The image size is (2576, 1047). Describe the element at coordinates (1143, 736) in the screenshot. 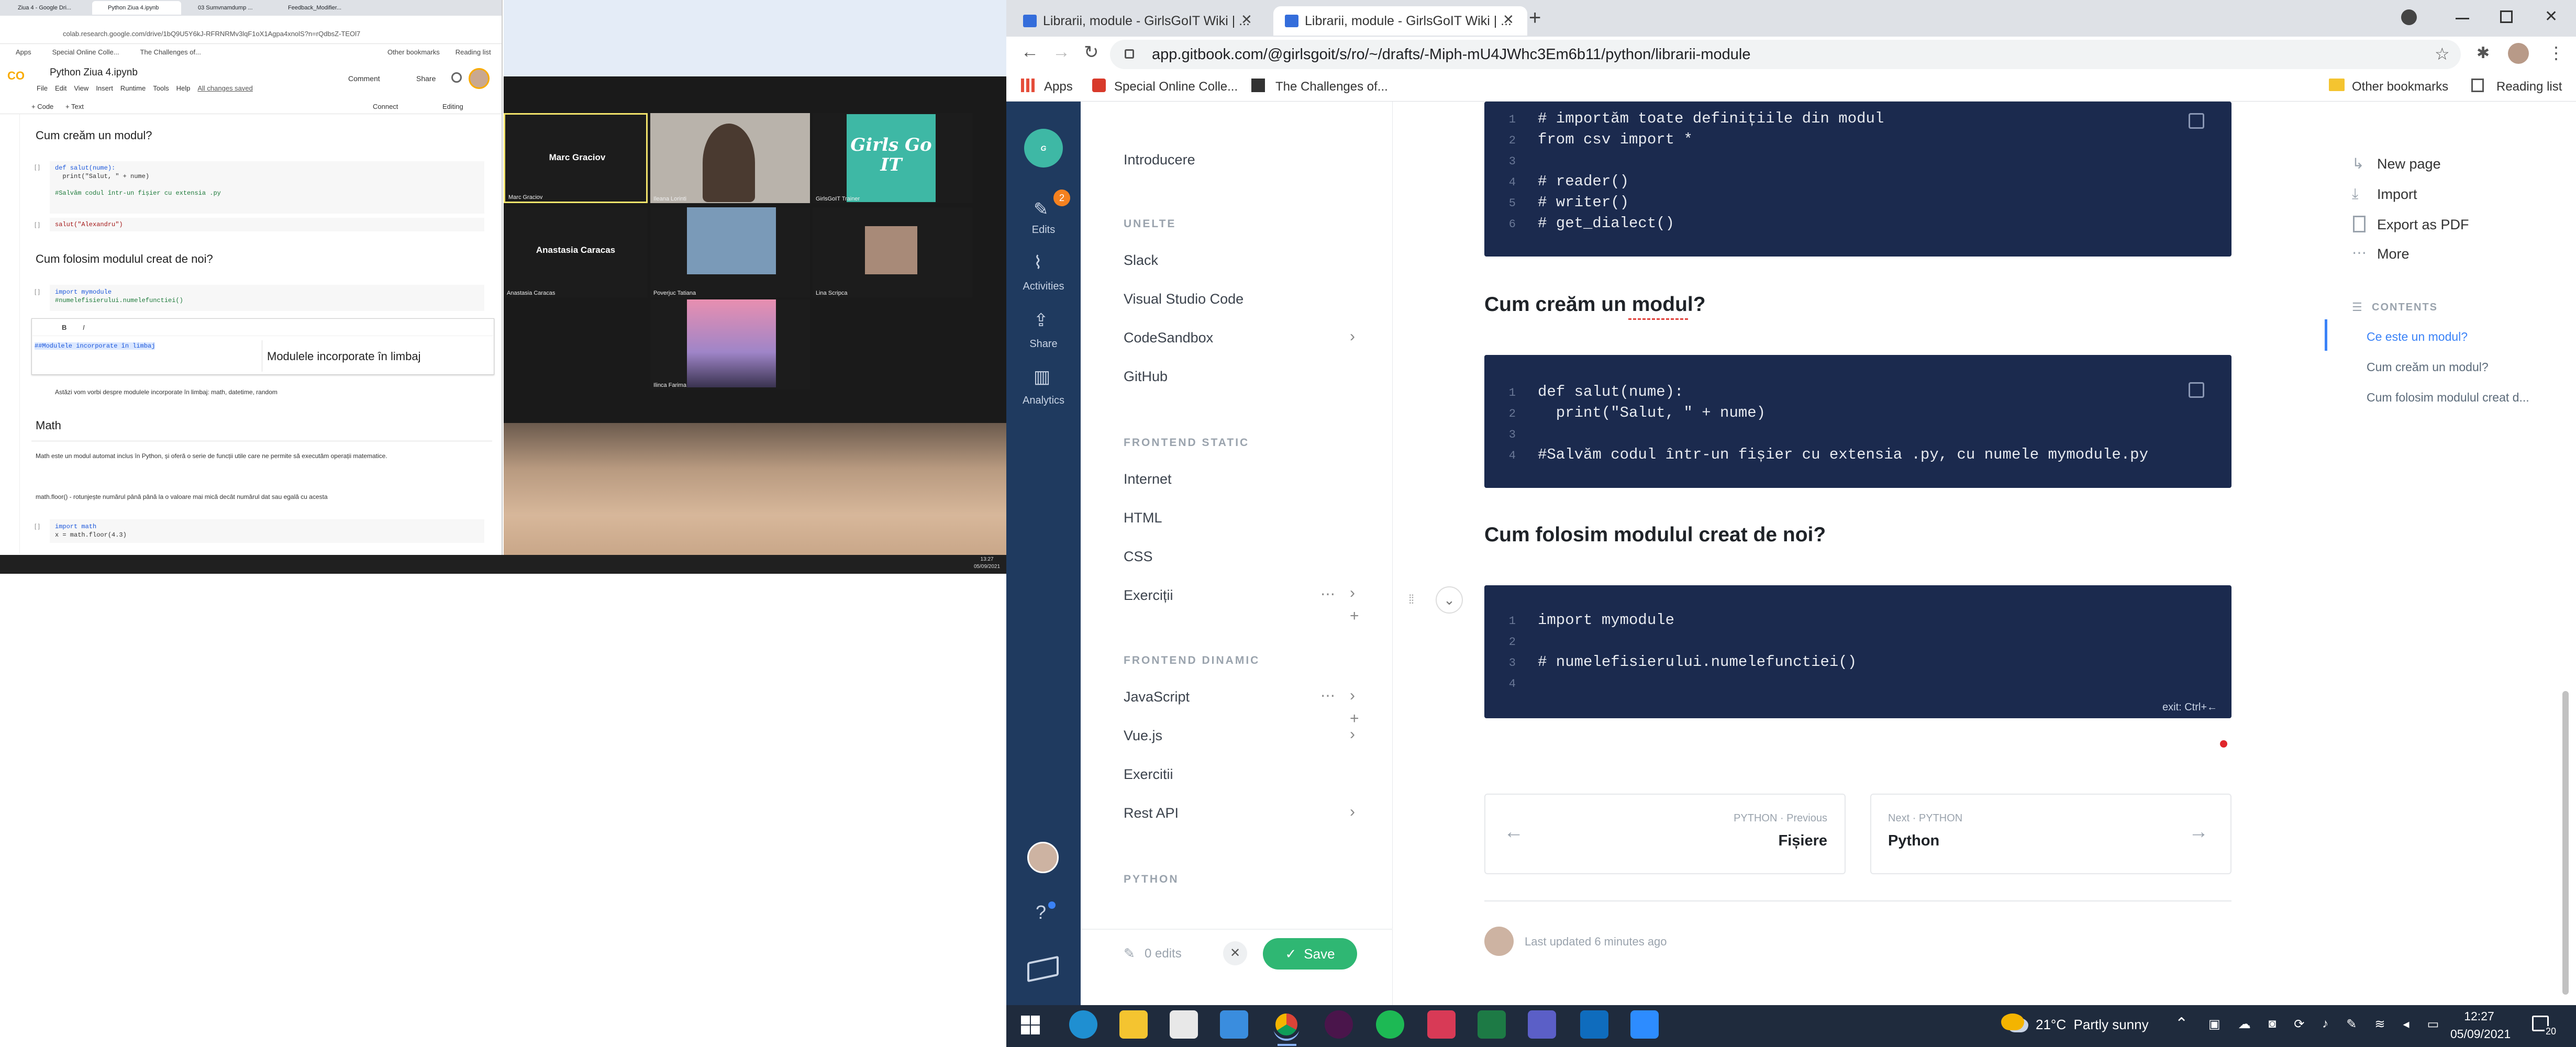

I see `nav-item: Vue.js` at that location.